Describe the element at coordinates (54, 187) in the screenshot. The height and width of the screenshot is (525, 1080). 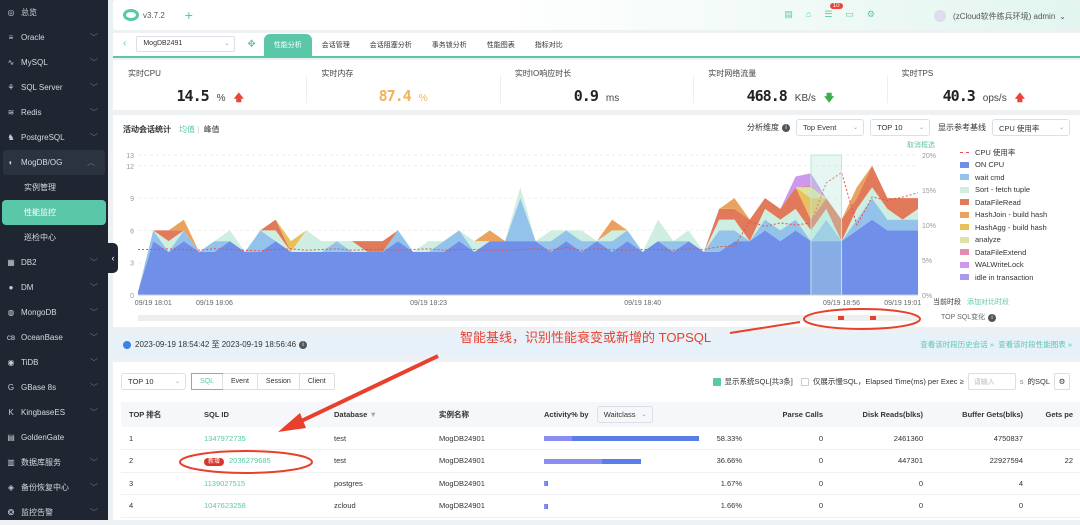
I see `sidebar-sub-instance: 实例管理` at that location.